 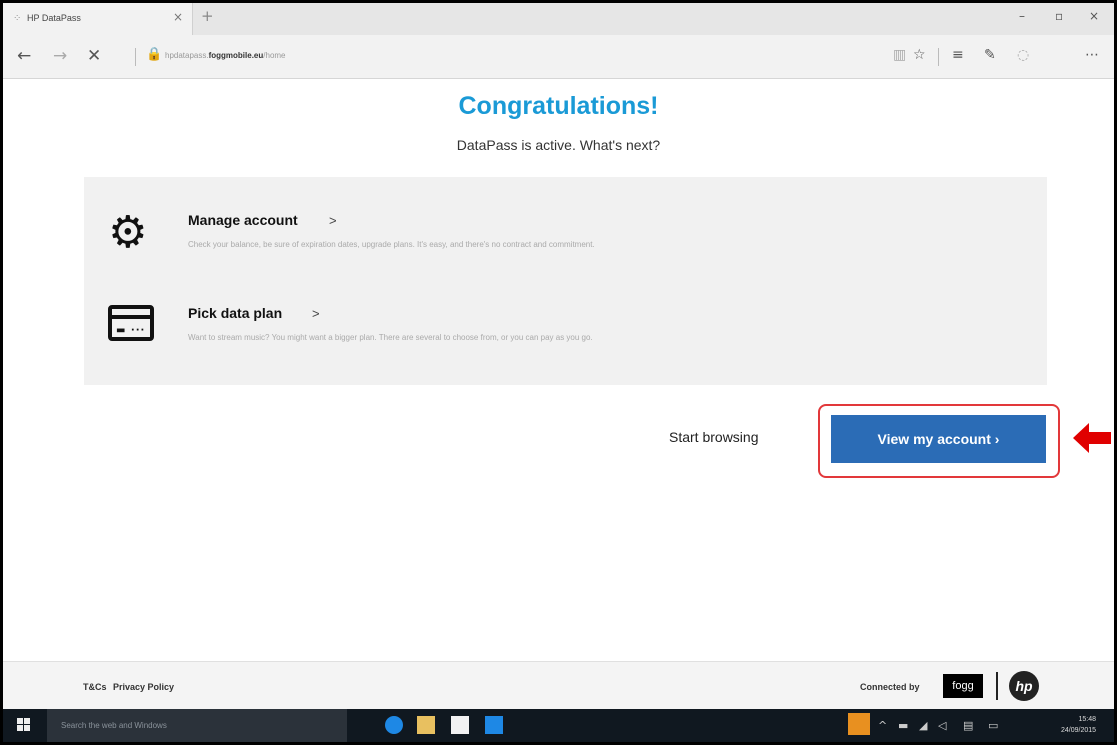 I want to click on manage-account-link: Manage account, so click(x=243, y=220).